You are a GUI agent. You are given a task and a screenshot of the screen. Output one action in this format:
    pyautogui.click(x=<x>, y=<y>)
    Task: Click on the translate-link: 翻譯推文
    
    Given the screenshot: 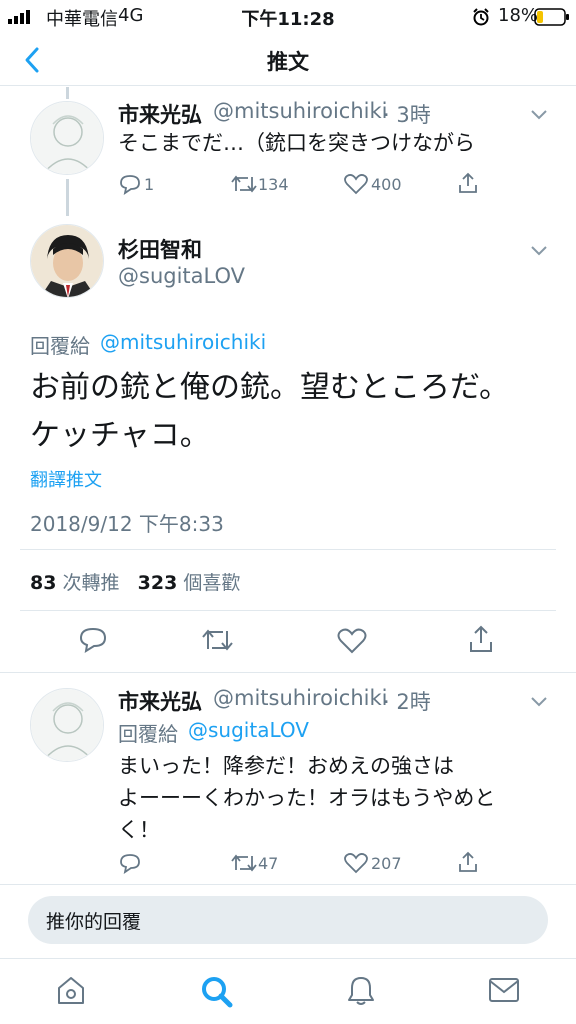 What is the action you would take?
    pyautogui.click(x=66, y=479)
    